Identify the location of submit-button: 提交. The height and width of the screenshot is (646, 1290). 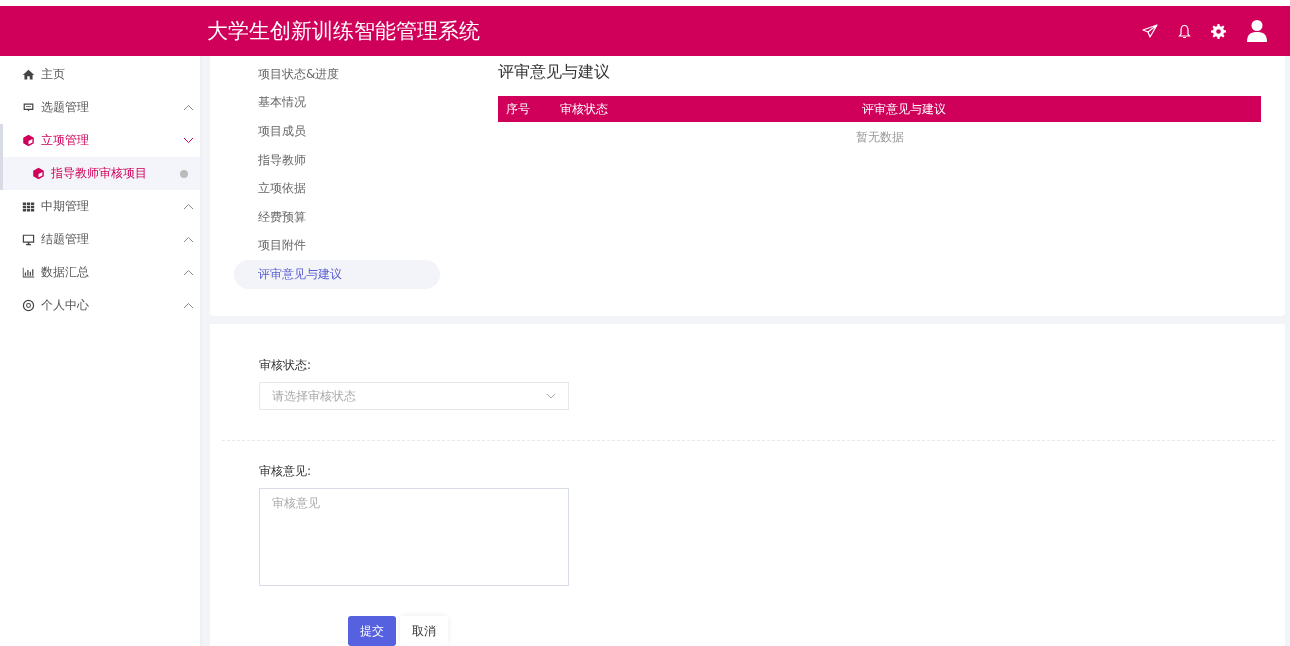
(372, 631).